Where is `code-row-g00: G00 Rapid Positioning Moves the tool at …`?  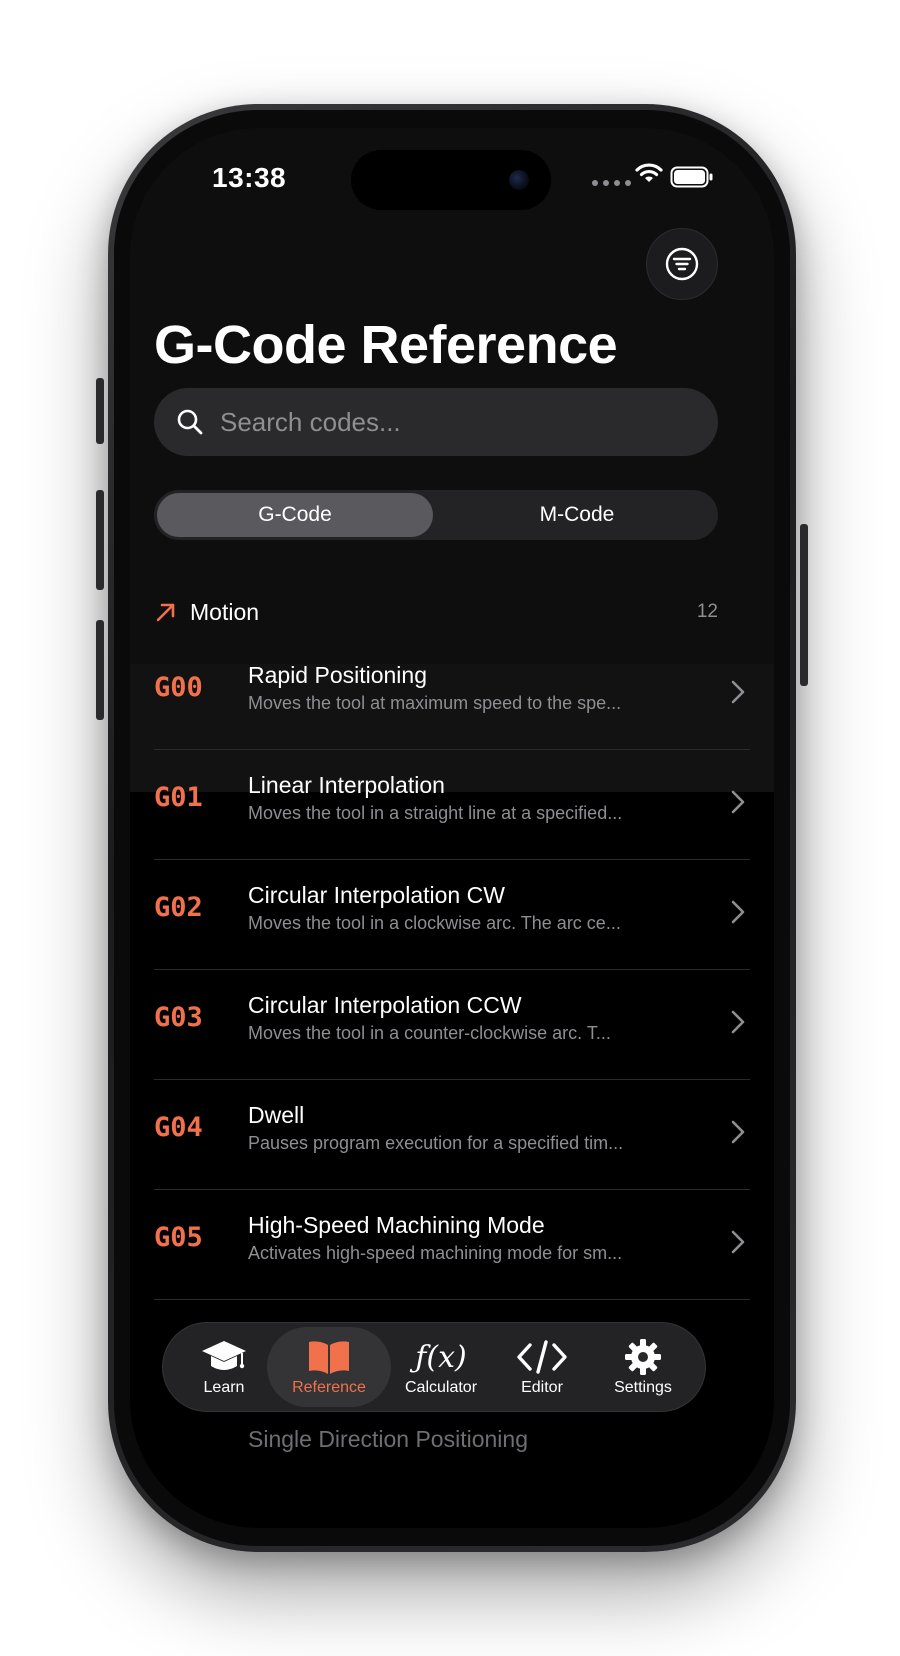
code-row-g00: G00 Rapid Positioning Moves the tool at … is located at coordinates (452, 695).